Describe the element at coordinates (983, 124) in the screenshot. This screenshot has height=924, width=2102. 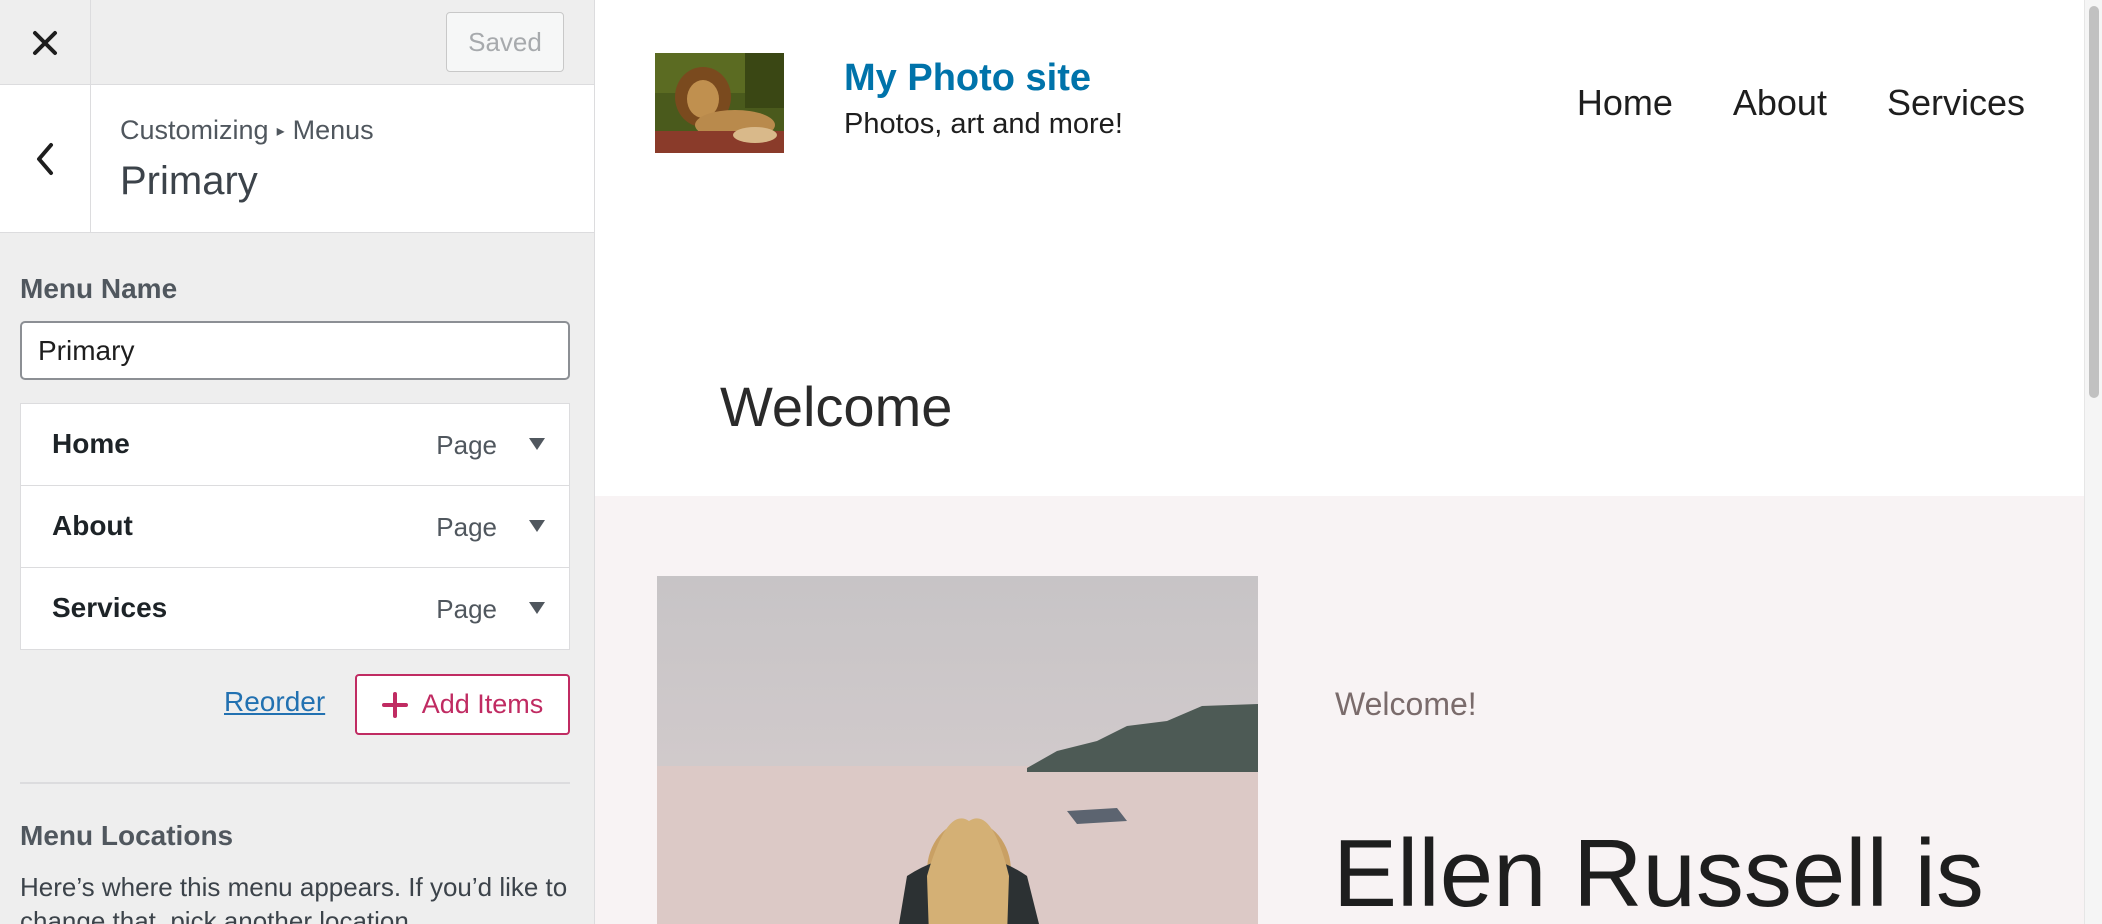
I see `site-tagline: Photos, art and more!` at that location.